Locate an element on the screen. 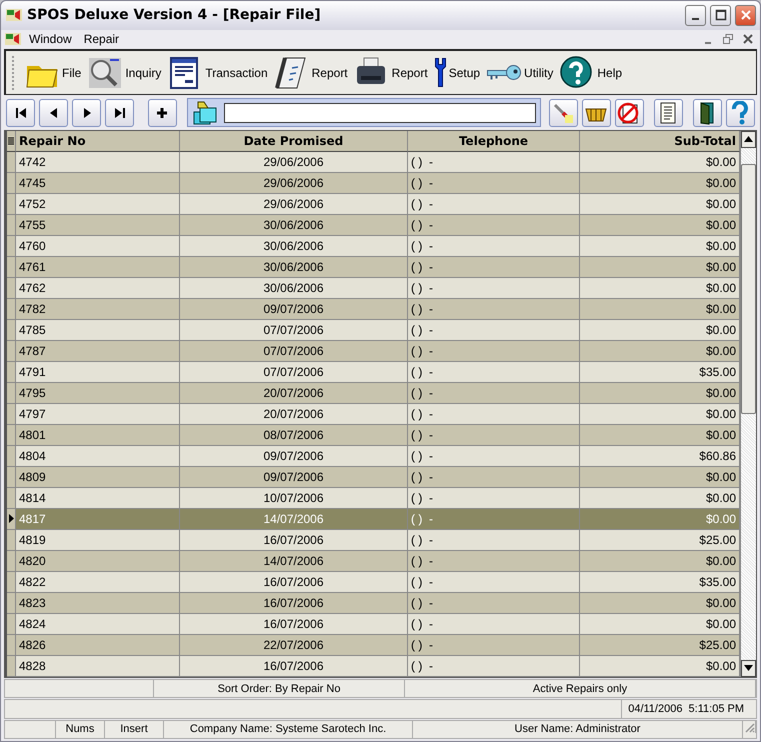 This screenshot has width=761, height=742. status-text: Insert is located at coordinates (134, 729).